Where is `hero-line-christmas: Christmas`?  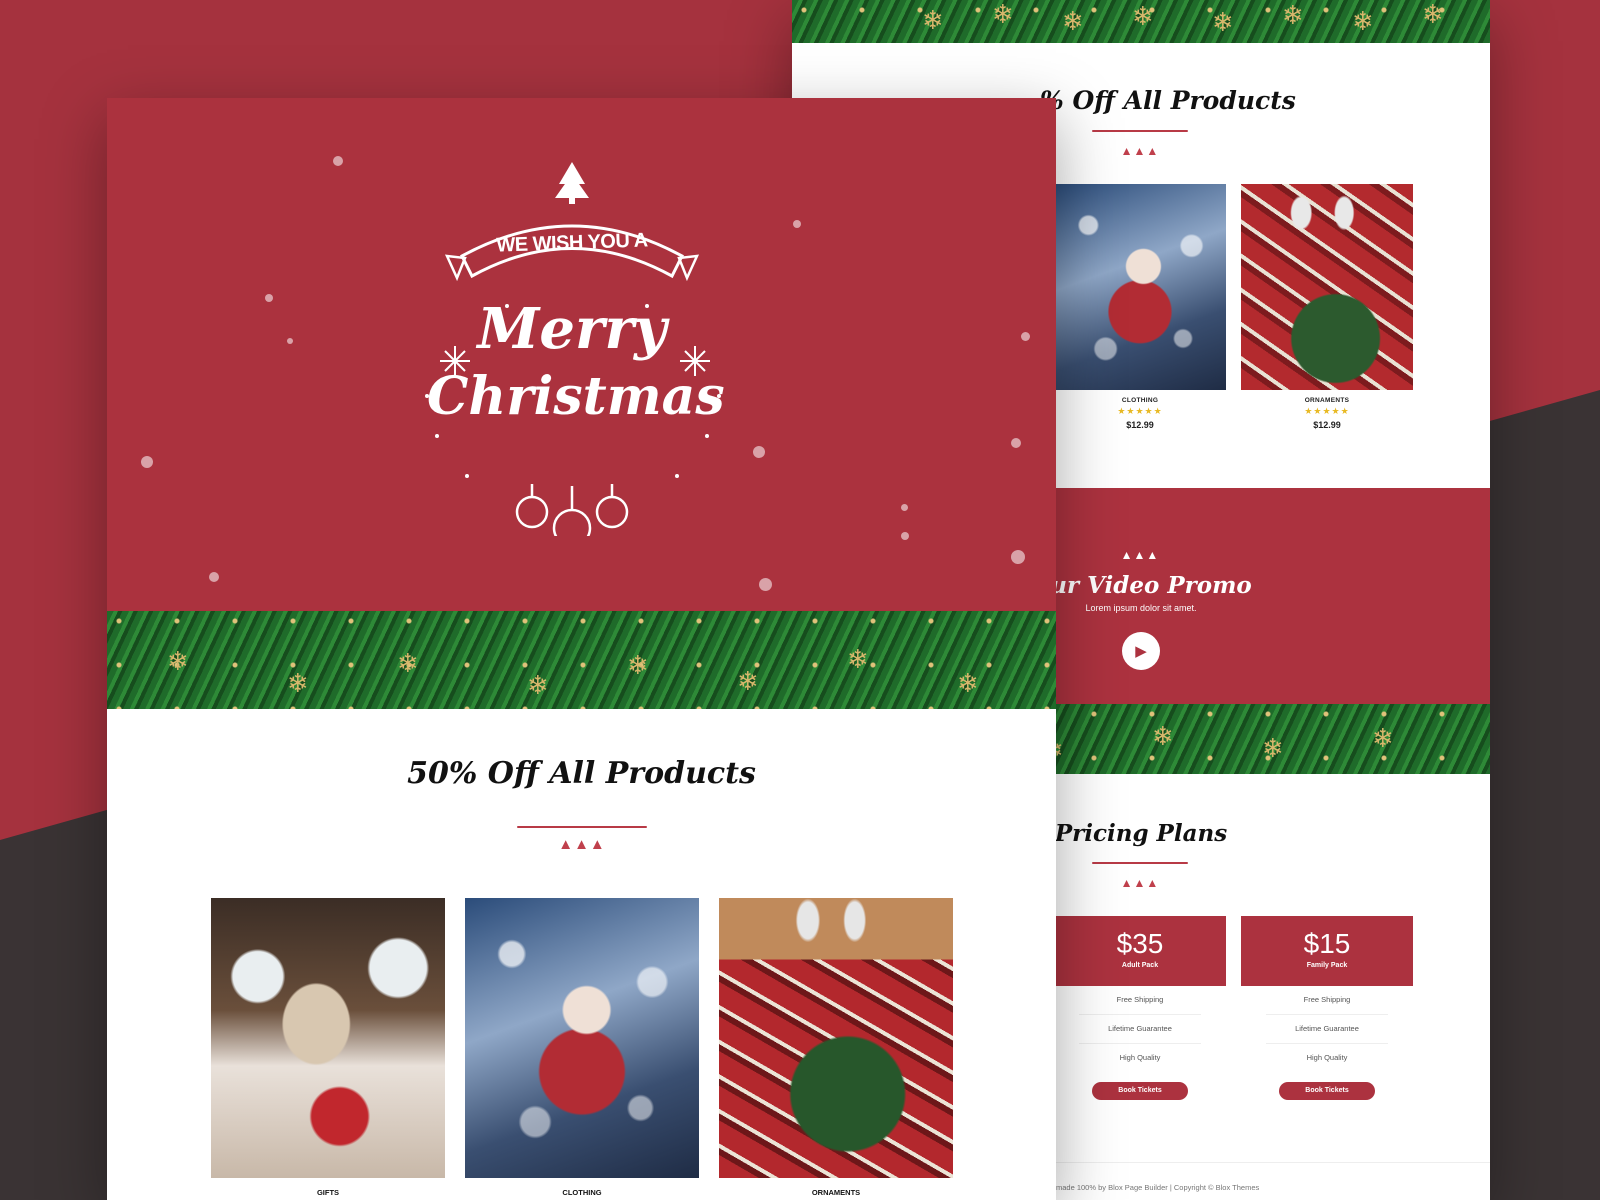
hero-line-christmas: Christmas is located at coordinates (576, 396).